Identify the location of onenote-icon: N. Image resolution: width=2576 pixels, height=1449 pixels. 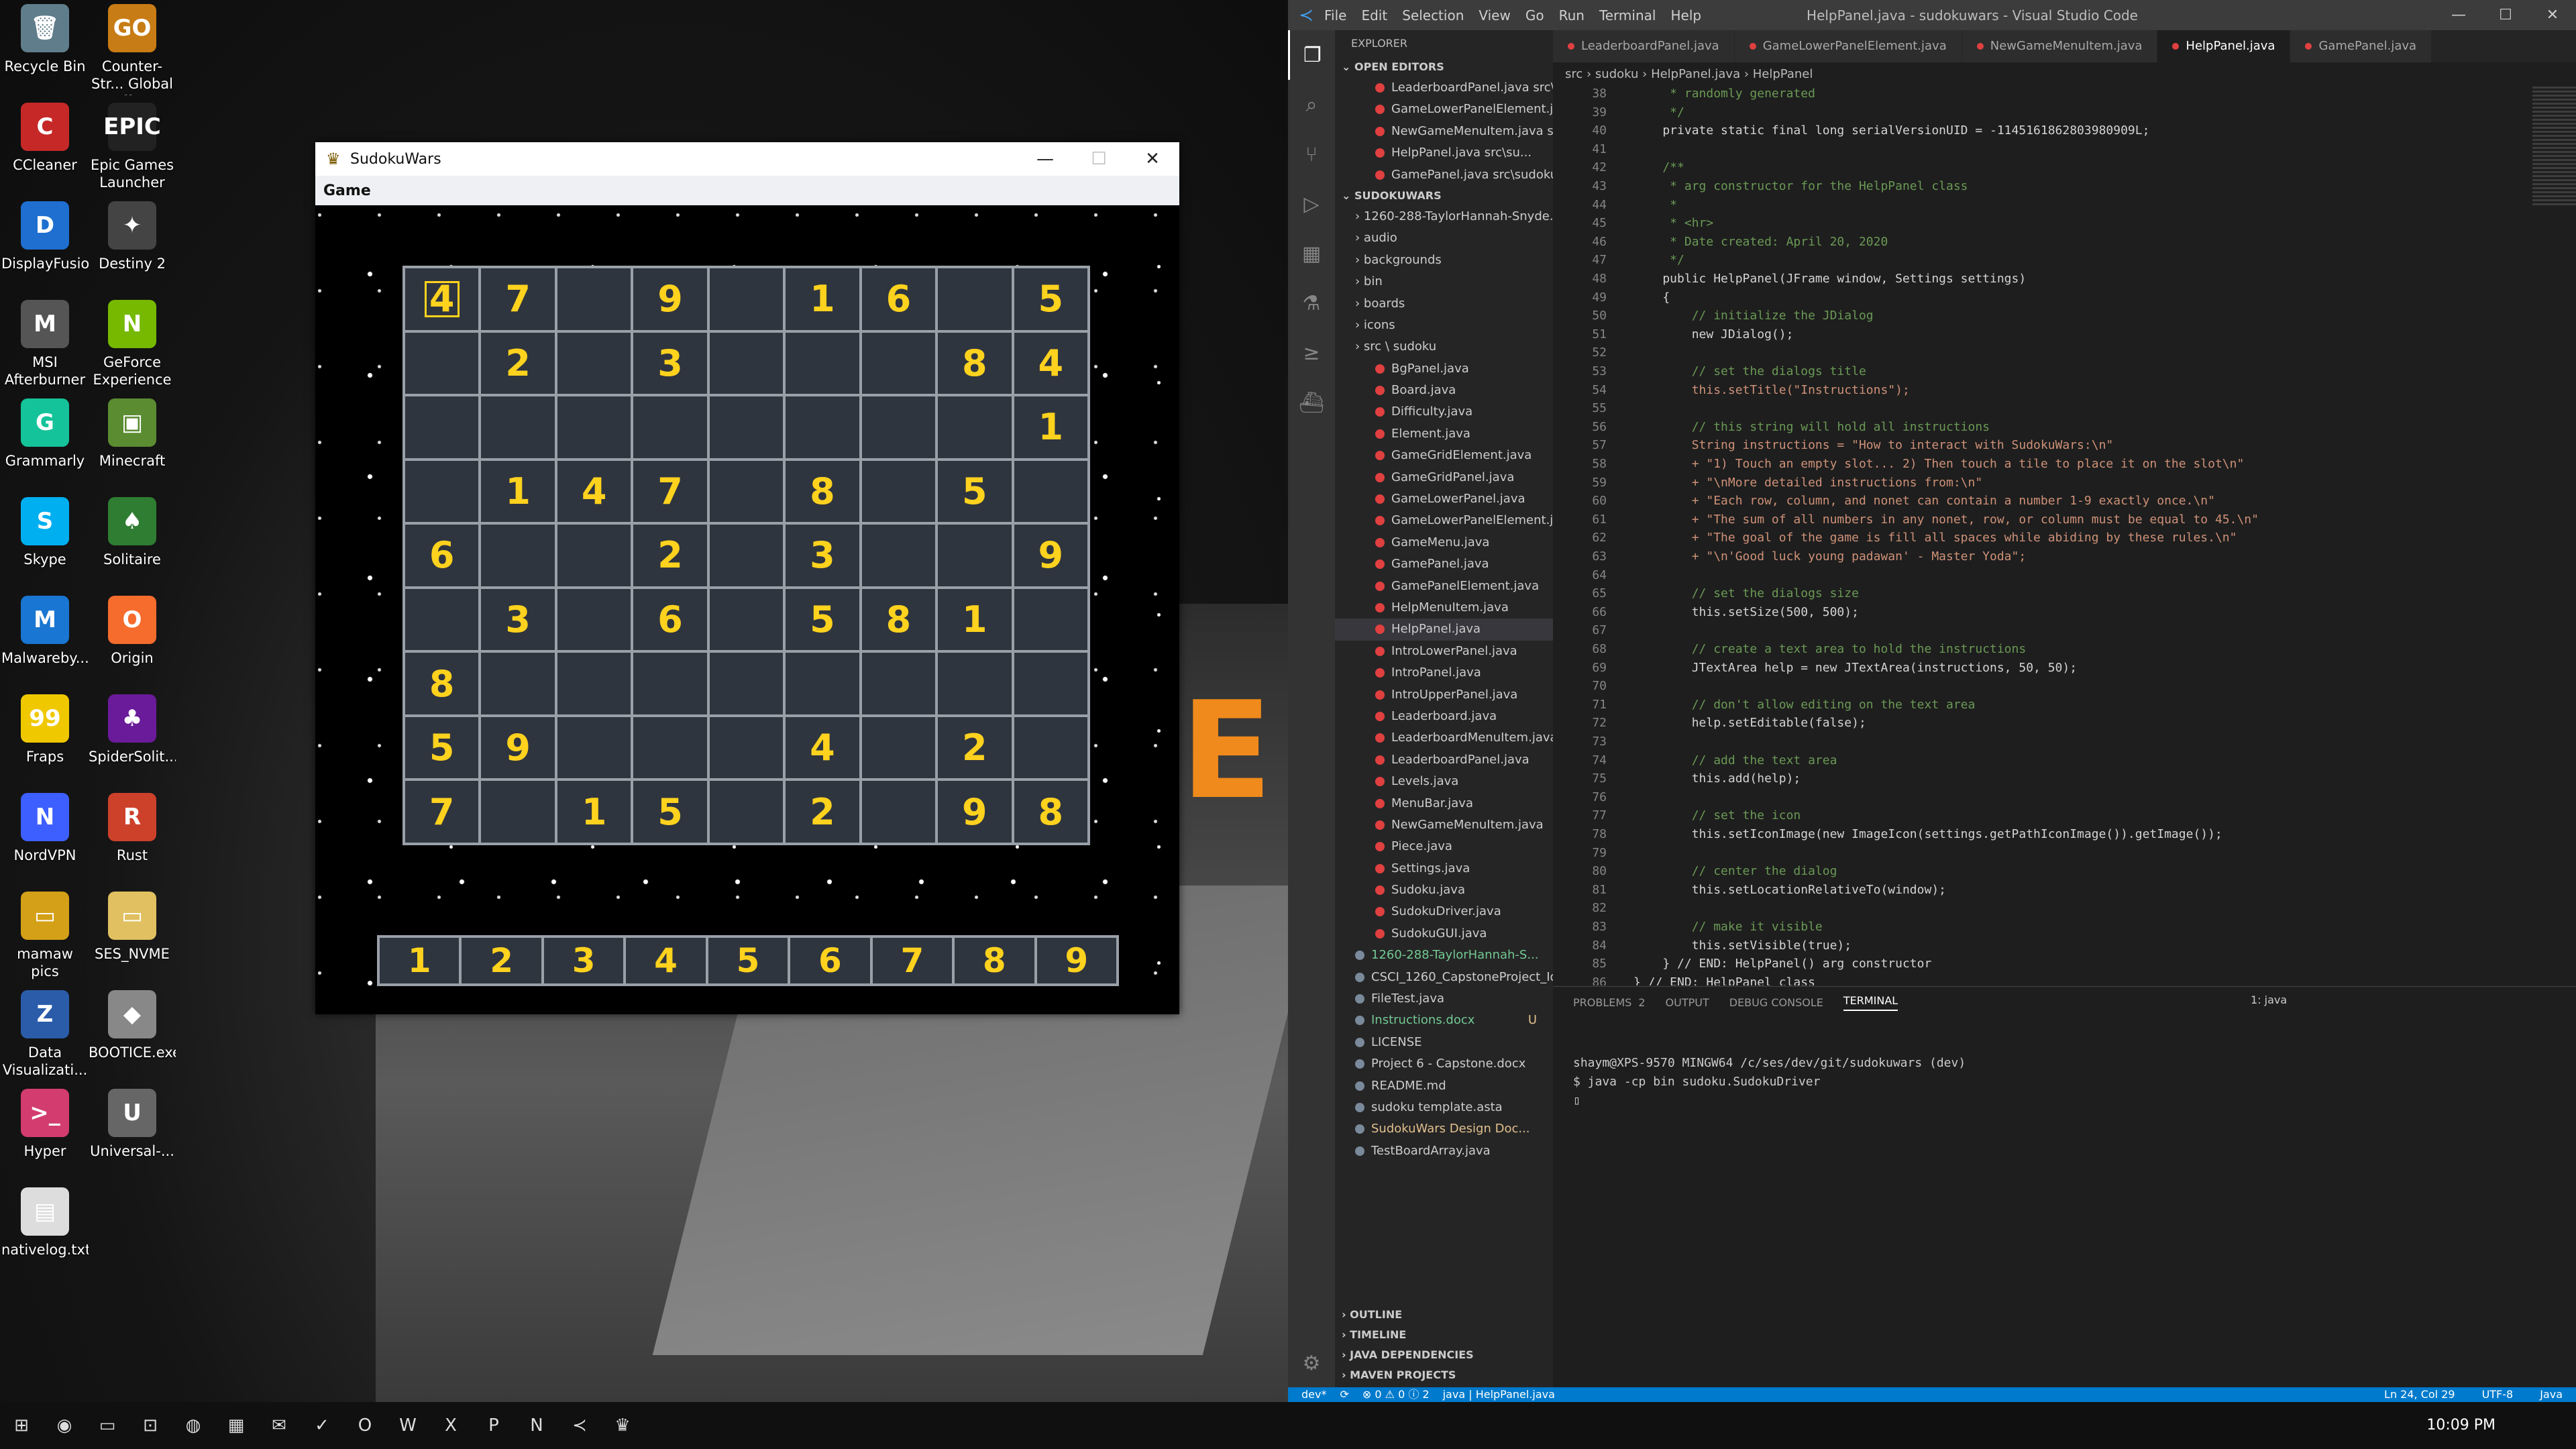
(536, 1425).